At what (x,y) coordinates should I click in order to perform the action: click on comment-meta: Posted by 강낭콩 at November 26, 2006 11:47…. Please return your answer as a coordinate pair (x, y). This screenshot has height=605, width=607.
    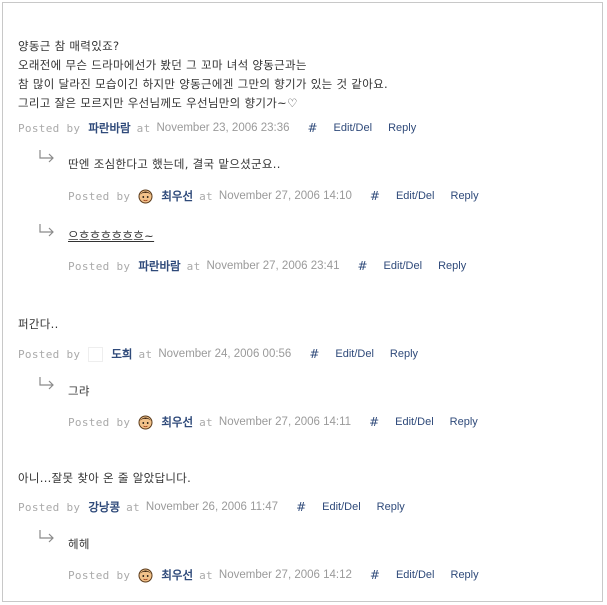
    Looking at the image, I should click on (211, 507).